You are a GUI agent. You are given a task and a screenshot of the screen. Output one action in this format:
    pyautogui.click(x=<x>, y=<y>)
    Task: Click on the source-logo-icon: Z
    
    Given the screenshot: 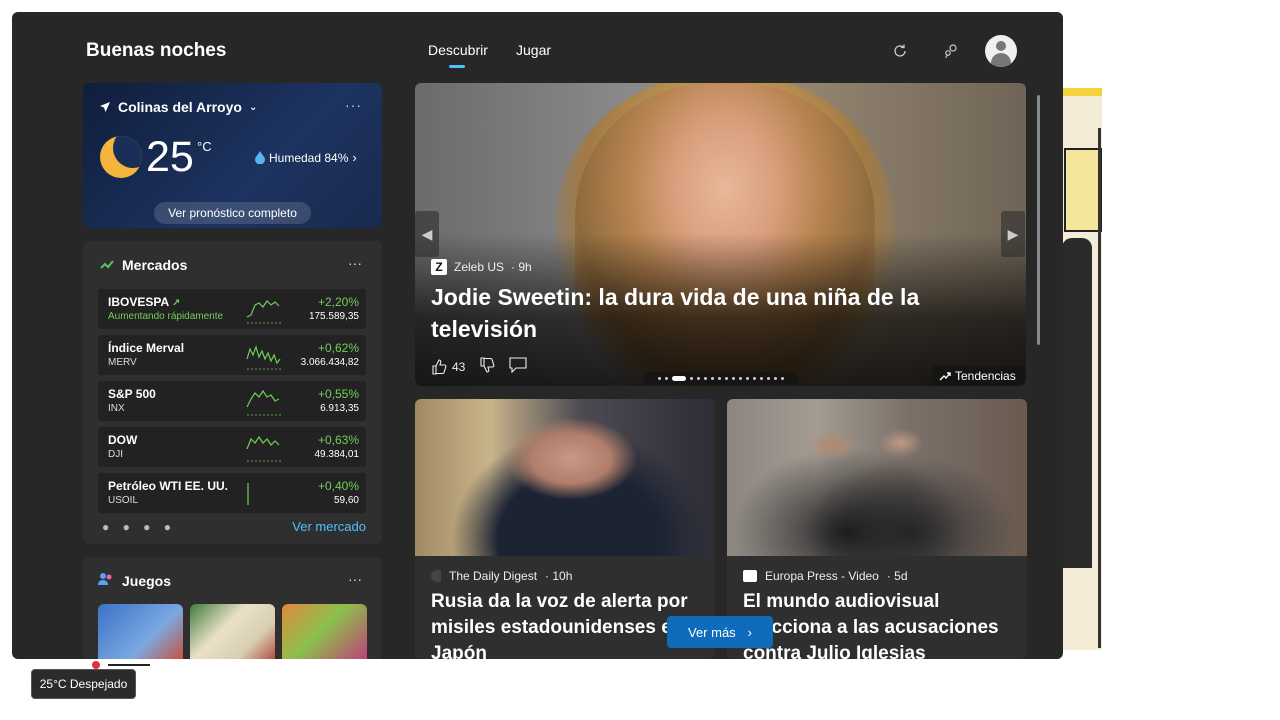 What is the action you would take?
    pyautogui.click(x=439, y=267)
    